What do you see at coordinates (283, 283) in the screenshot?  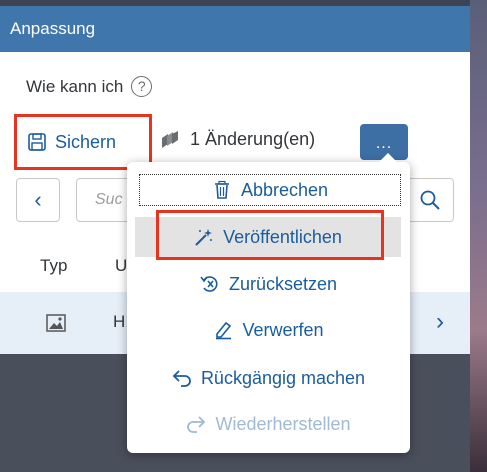 I see `menu-item-label: Zurücksetzen` at bounding box center [283, 283].